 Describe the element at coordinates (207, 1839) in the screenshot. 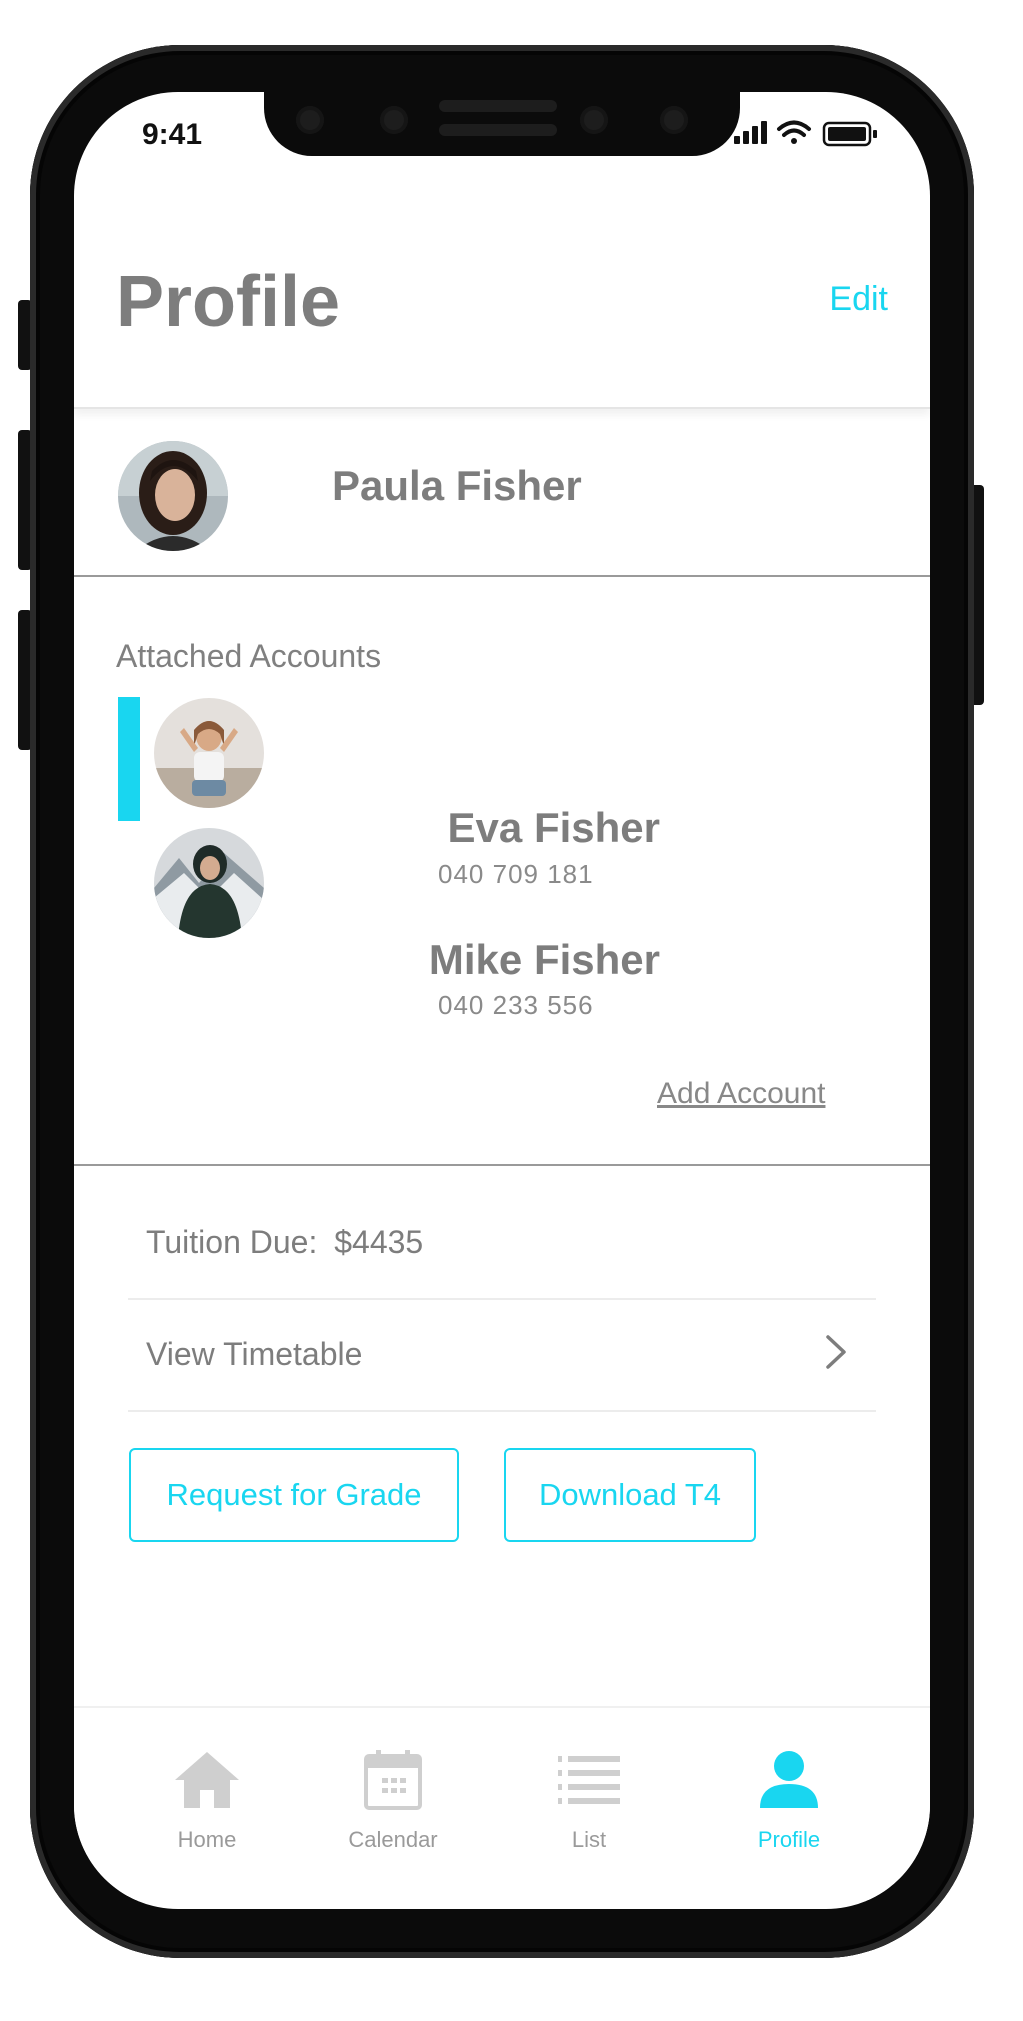

I see `tab-home-label: Home` at that location.